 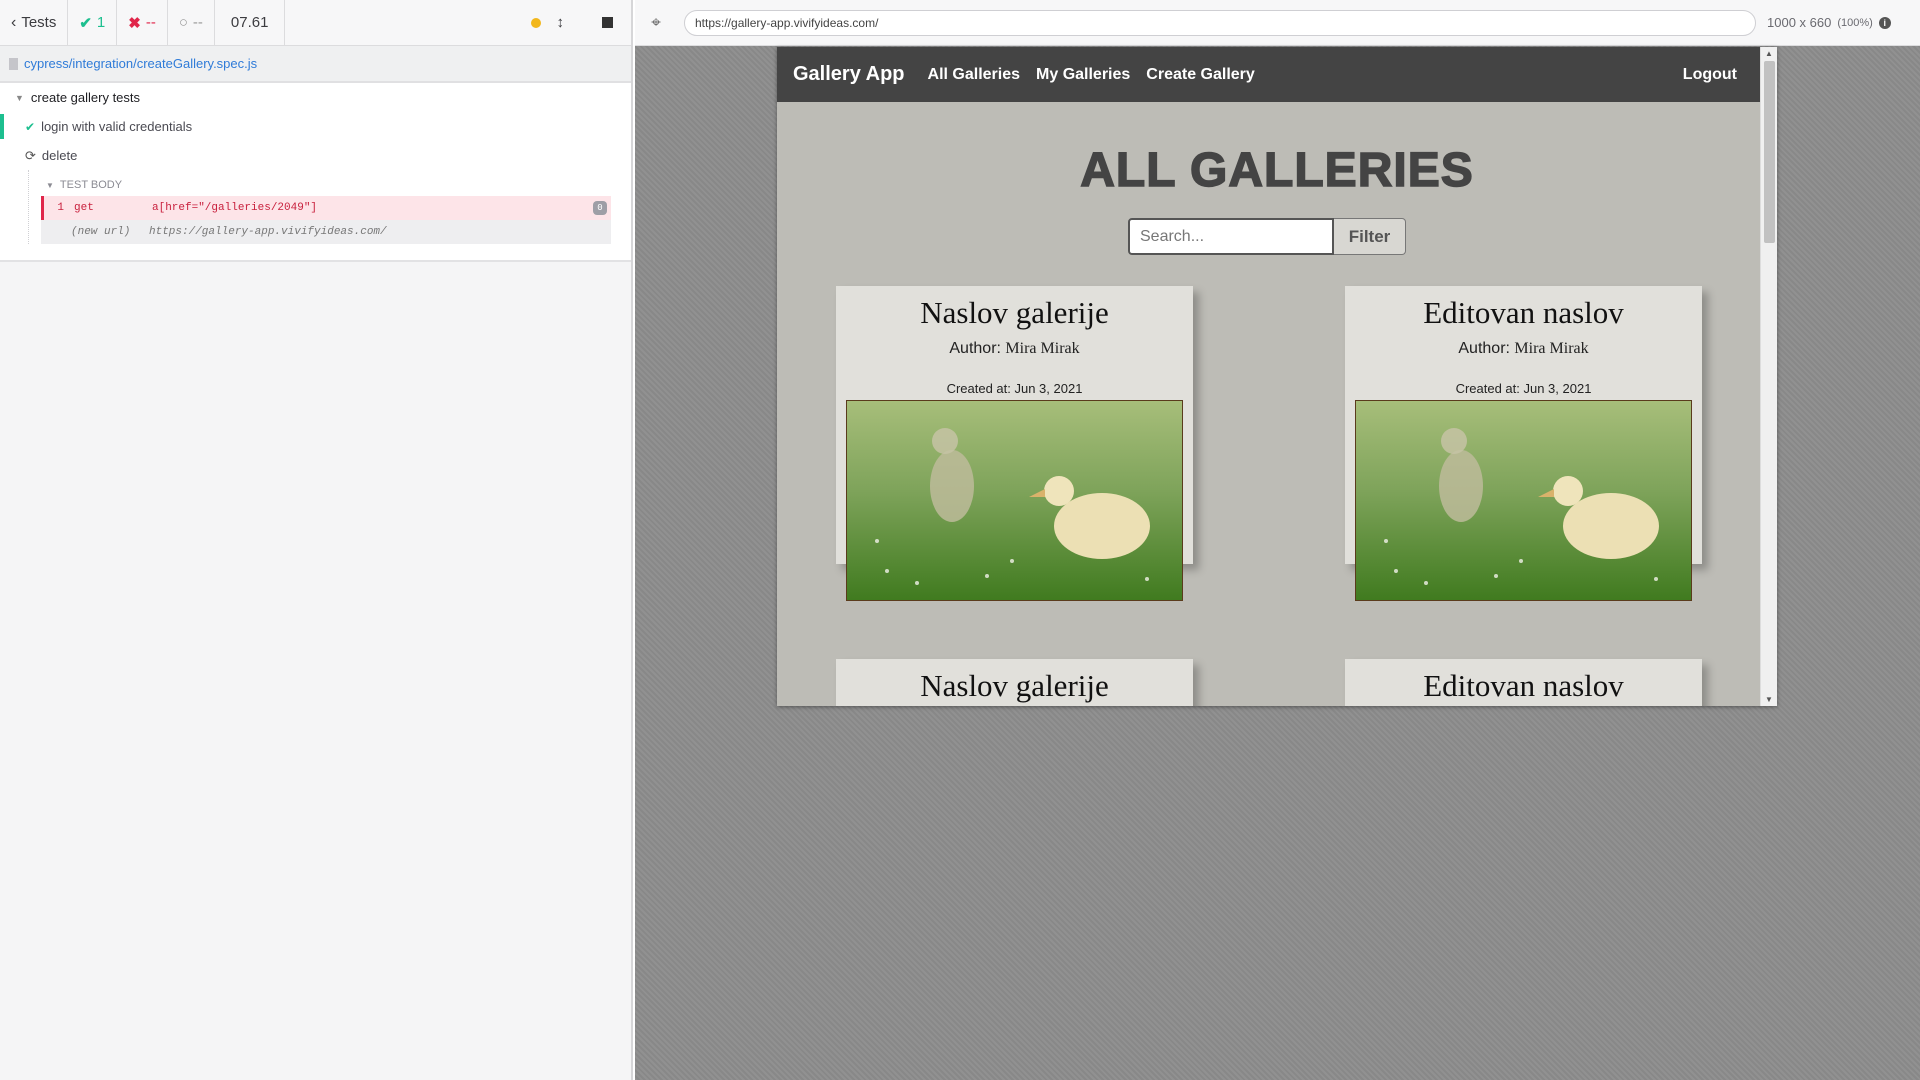 What do you see at coordinates (1769, 699) in the screenshot?
I see `scroll-down-icon: ▼` at bounding box center [1769, 699].